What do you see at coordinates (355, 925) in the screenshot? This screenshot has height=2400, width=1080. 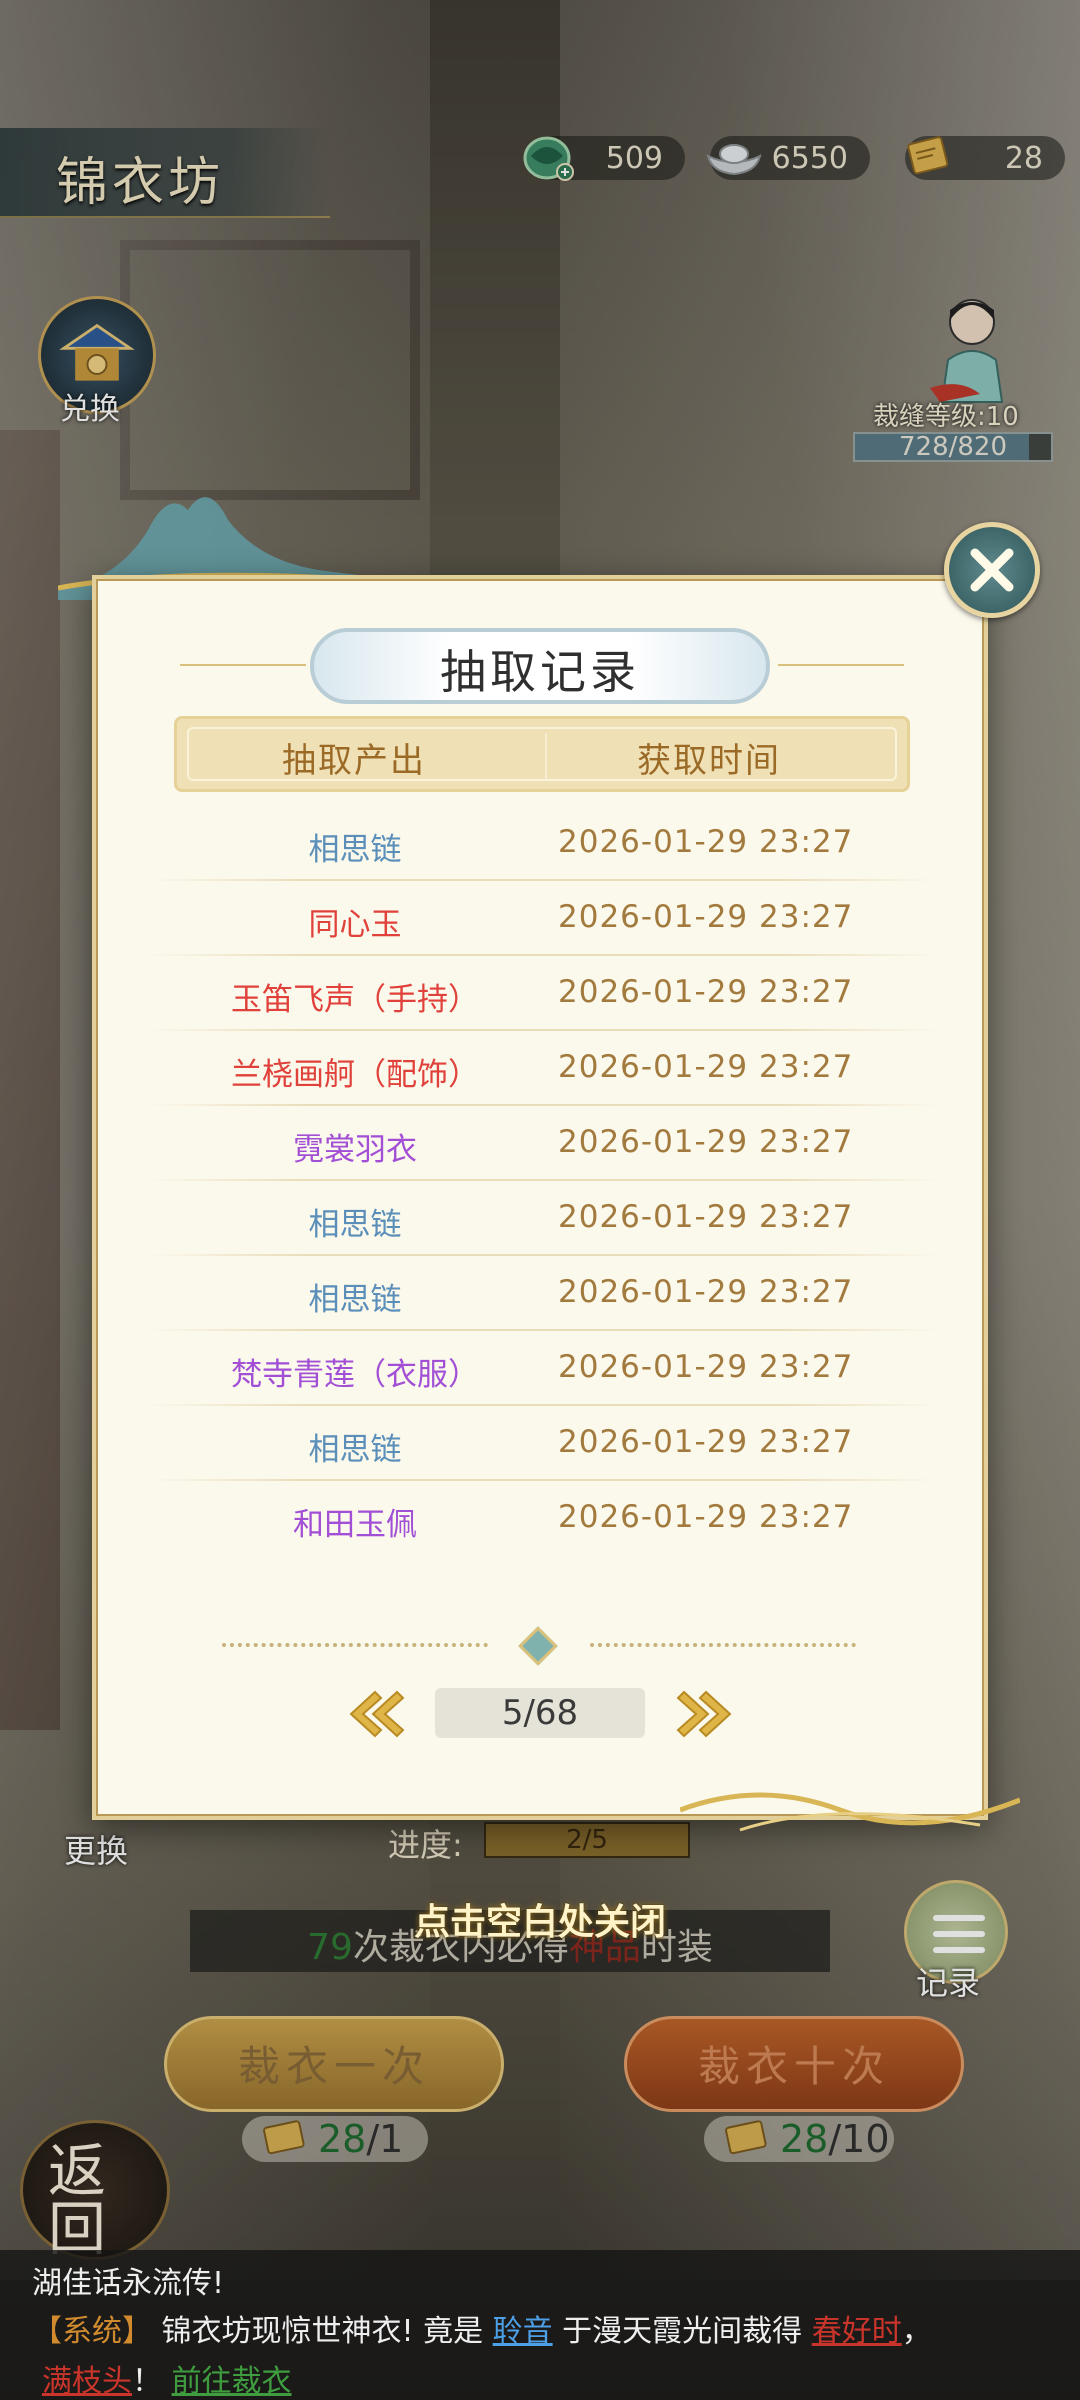 I see `row-item: 同心玉` at bounding box center [355, 925].